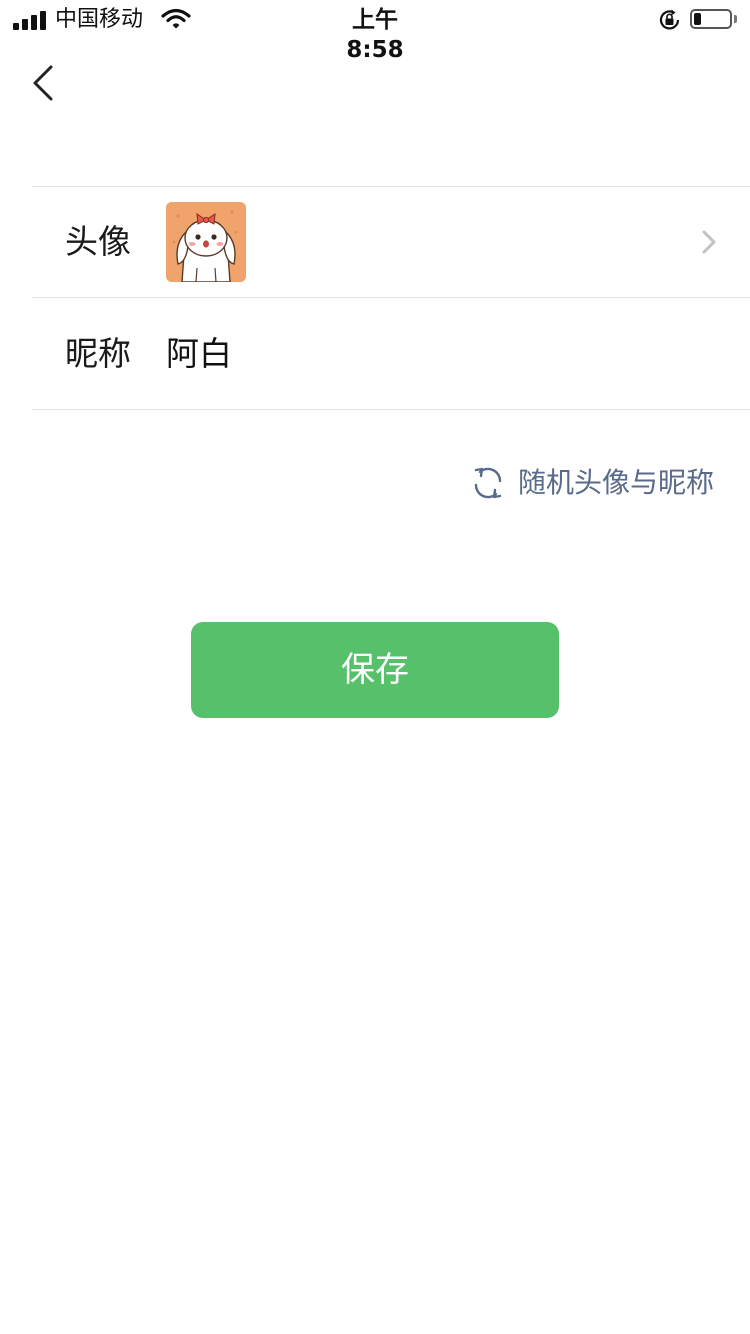 This screenshot has height=1334, width=750. I want to click on cartoon-dog-avatar-icon, so click(206, 242).